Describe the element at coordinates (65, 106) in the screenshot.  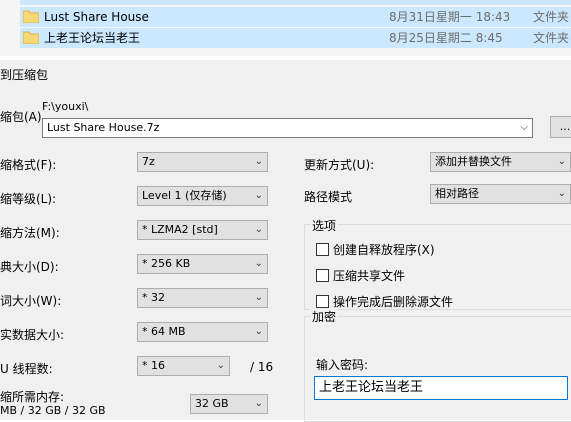
I see `archive-path: F:\youxi\` at that location.